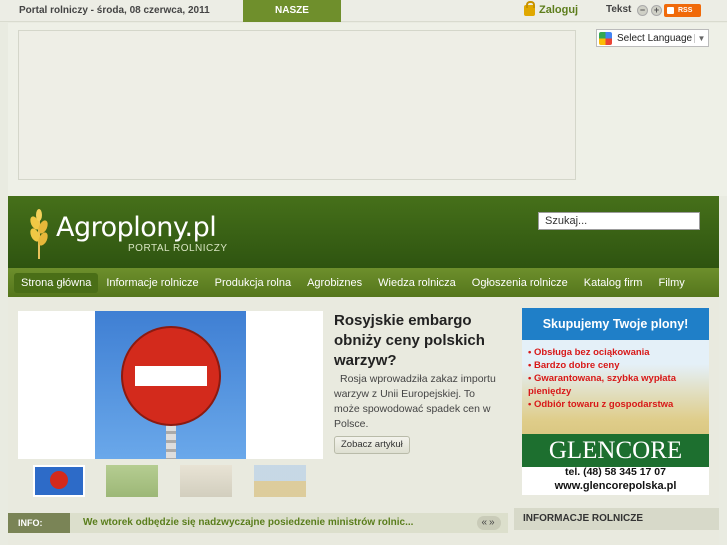 The width and height of the screenshot is (727, 545). I want to click on ad-headline: Skupujemy Twoje plony!, so click(615, 324).